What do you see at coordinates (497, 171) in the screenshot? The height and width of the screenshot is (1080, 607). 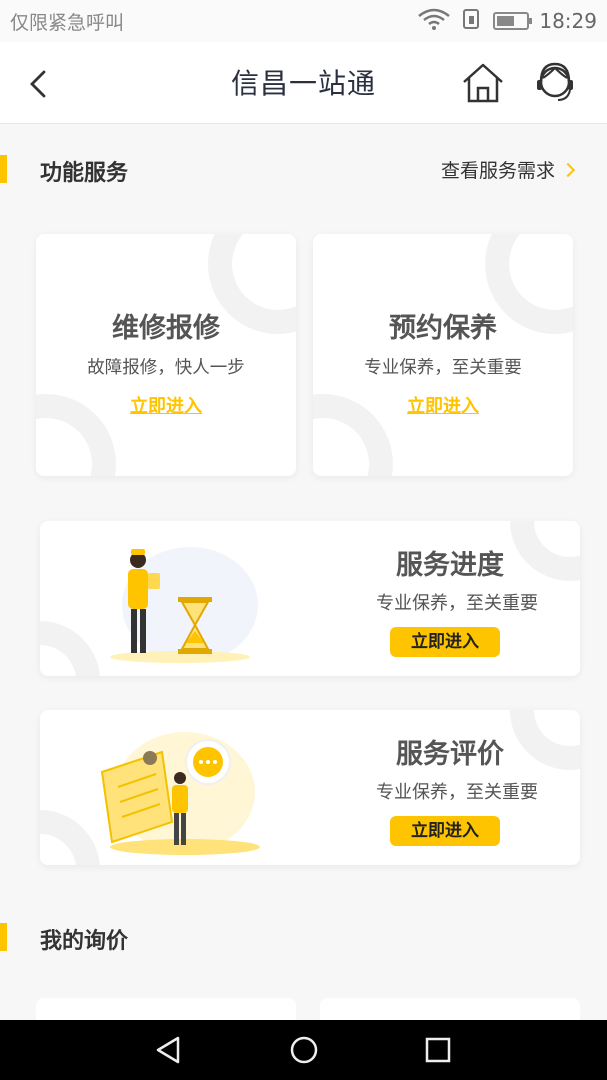 I see `view-service-requests-label: 查看服务需求` at bounding box center [497, 171].